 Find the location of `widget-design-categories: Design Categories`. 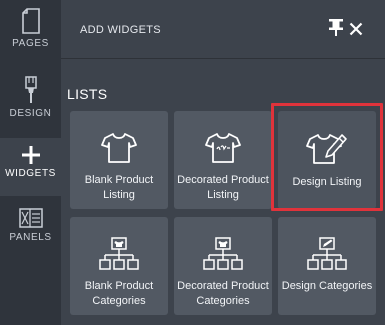

widget-design-categories: Design Categories is located at coordinates (327, 266).